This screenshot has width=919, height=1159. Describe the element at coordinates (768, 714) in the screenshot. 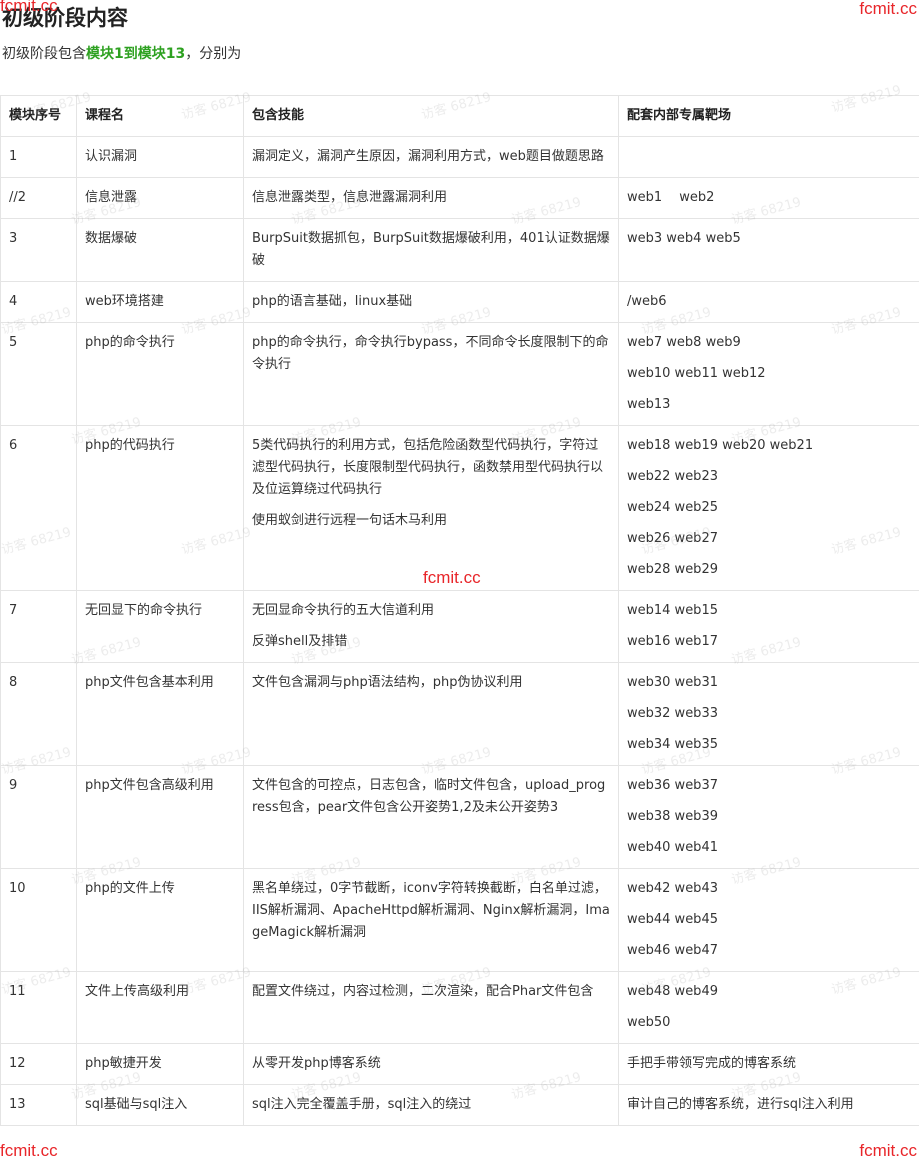

I see `cell-ranges: web30 web31 web32 web33 web34 web35` at that location.